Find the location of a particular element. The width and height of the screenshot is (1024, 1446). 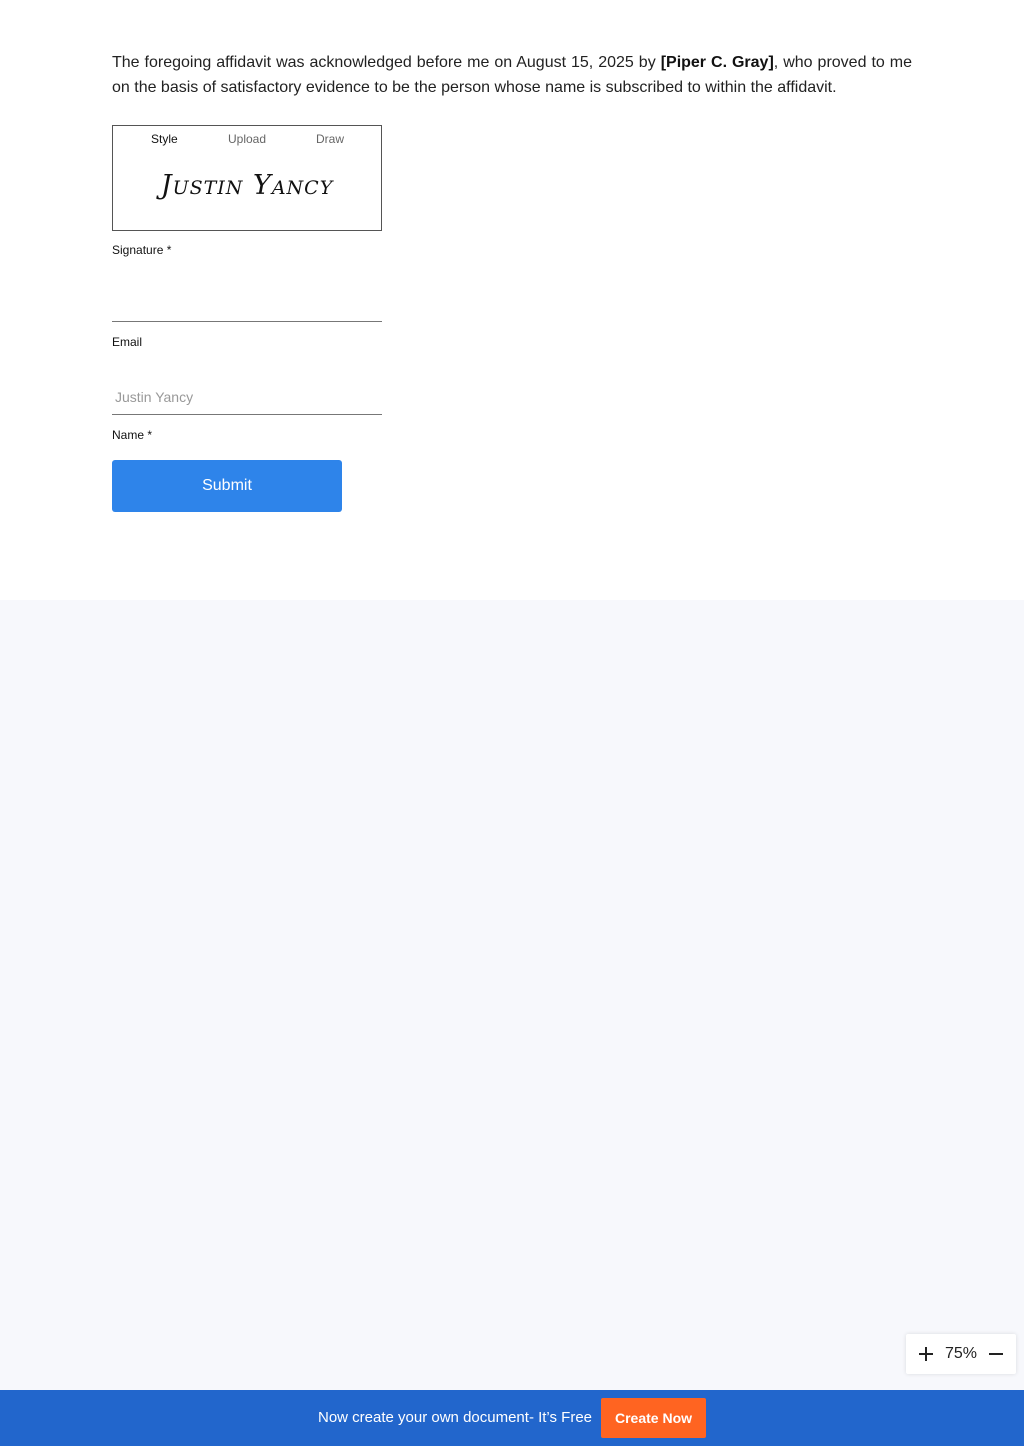

signature-label: Signature * is located at coordinates (142, 250).